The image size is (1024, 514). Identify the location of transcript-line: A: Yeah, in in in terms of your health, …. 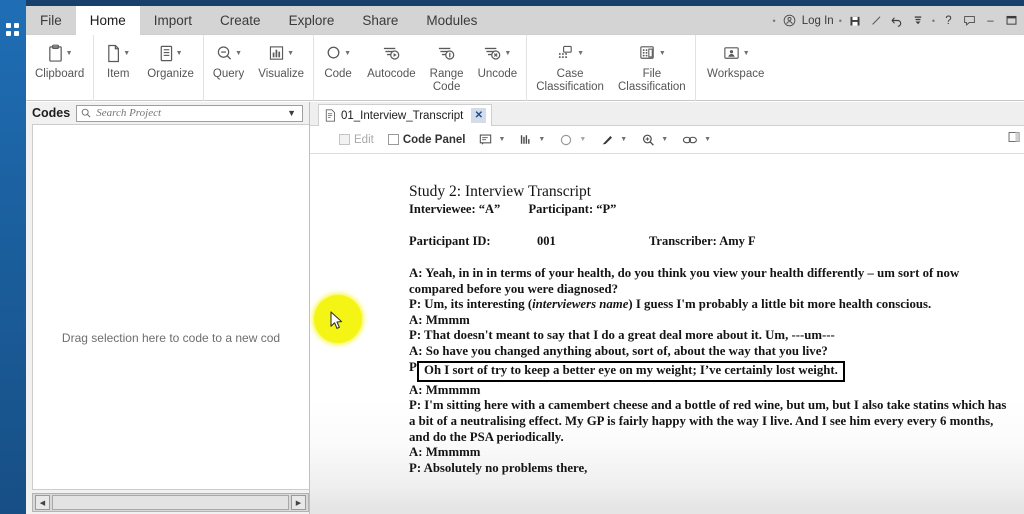
(684, 281).